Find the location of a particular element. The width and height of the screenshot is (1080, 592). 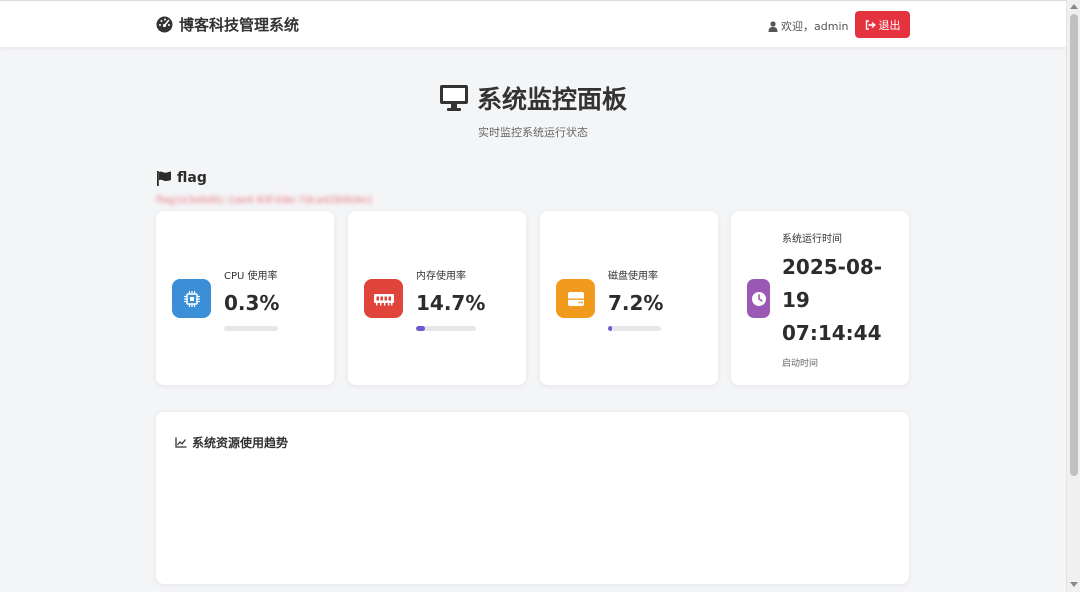

cpu-usage-value: 0.3% is located at coordinates (252, 303).